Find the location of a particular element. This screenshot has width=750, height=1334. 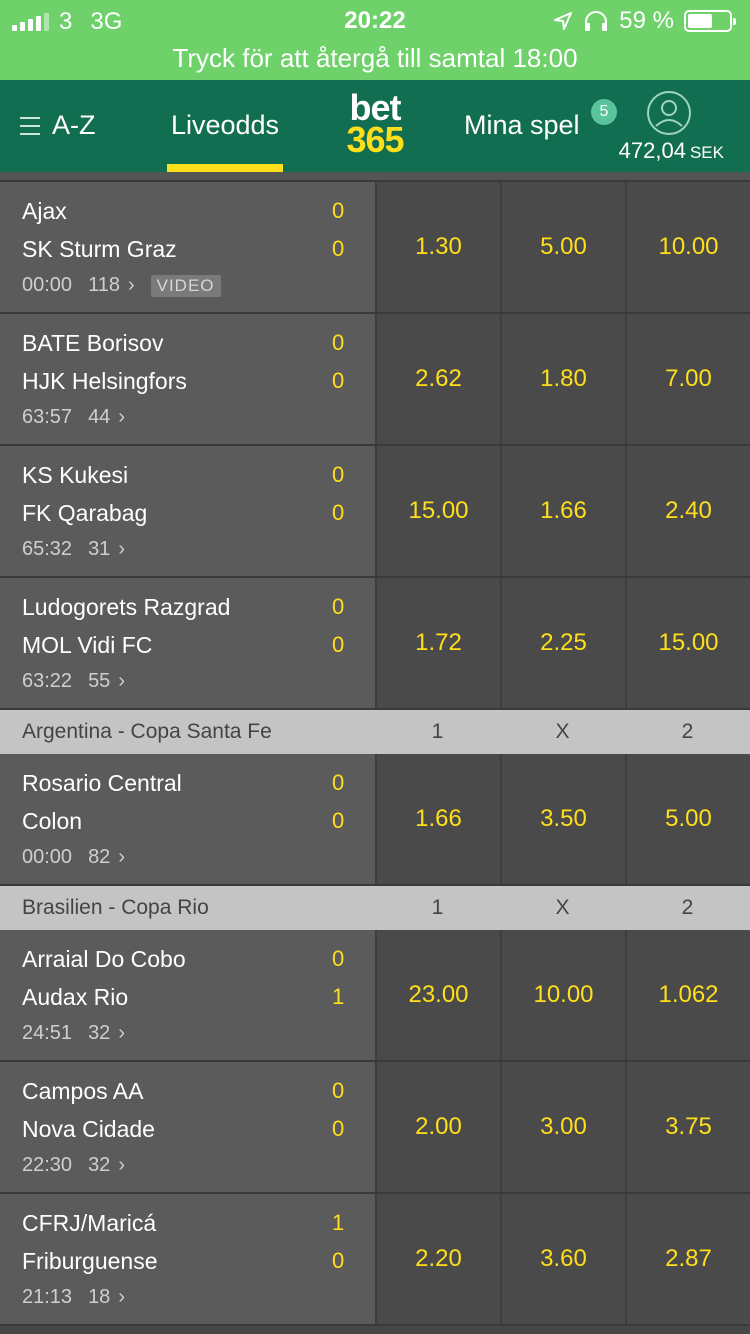

away-team: SK Sturm Graz is located at coordinates (99, 249).